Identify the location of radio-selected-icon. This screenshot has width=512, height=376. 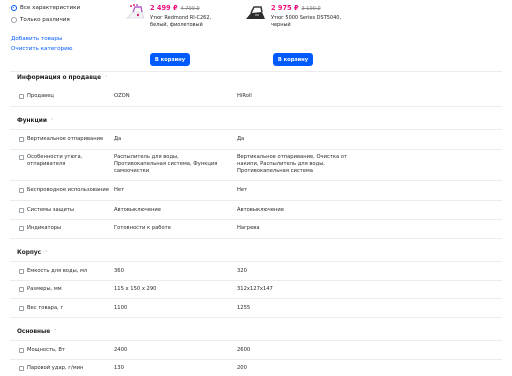
(14, 8).